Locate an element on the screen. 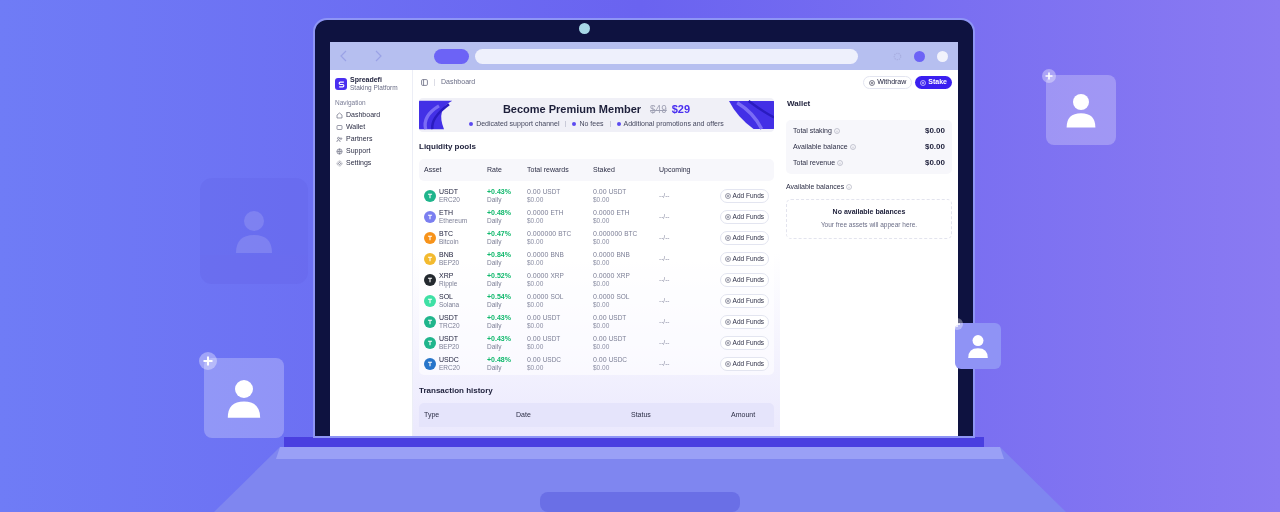 The image size is (1280, 512). people-icon is located at coordinates (339, 139).